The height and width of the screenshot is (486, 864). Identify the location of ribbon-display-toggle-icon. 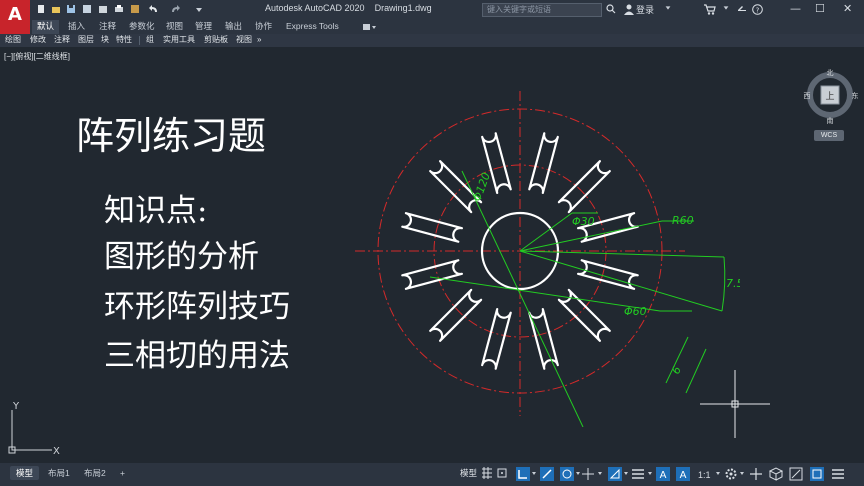
(370, 27).